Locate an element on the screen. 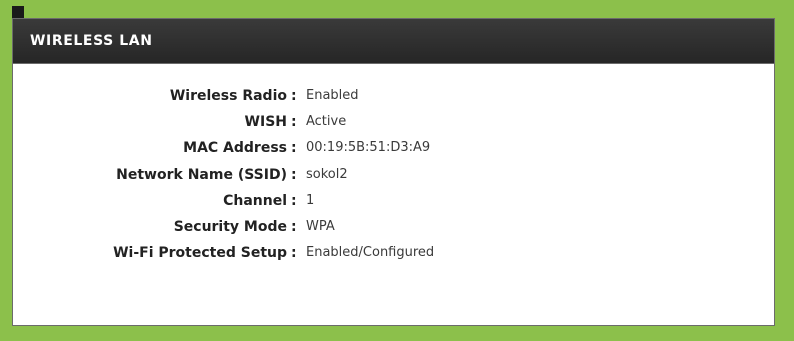 The image size is (794, 341). info-value: 00:19:5B:51:D3:A9 is located at coordinates (368, 148).